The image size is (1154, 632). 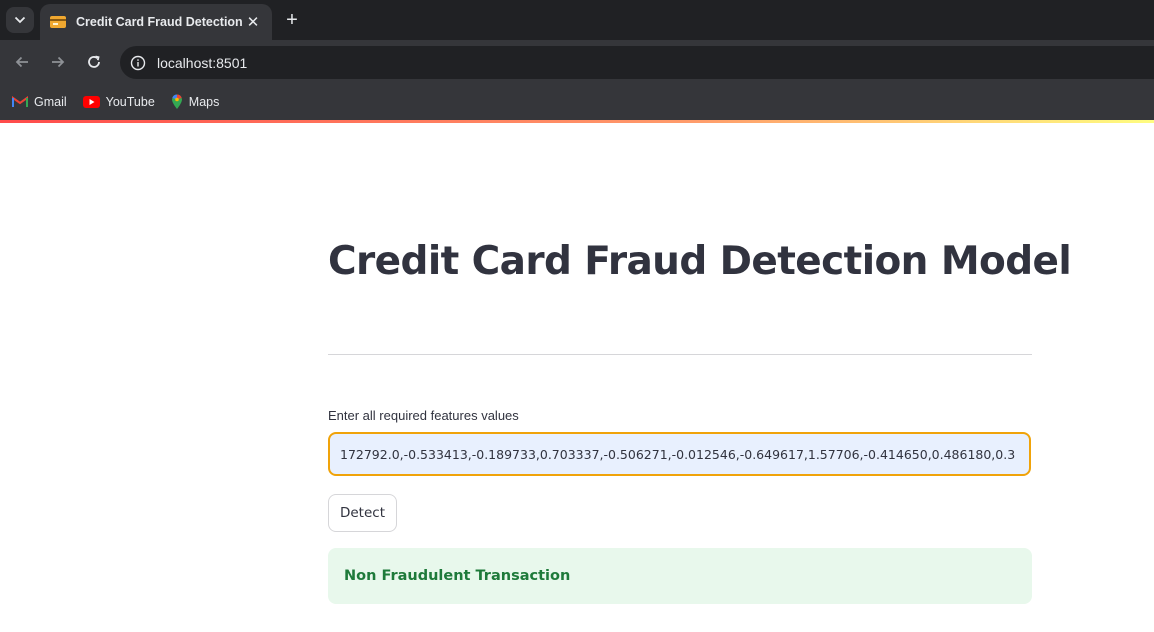 I want to click on app-header-decoration, so click(x=577, y=121).